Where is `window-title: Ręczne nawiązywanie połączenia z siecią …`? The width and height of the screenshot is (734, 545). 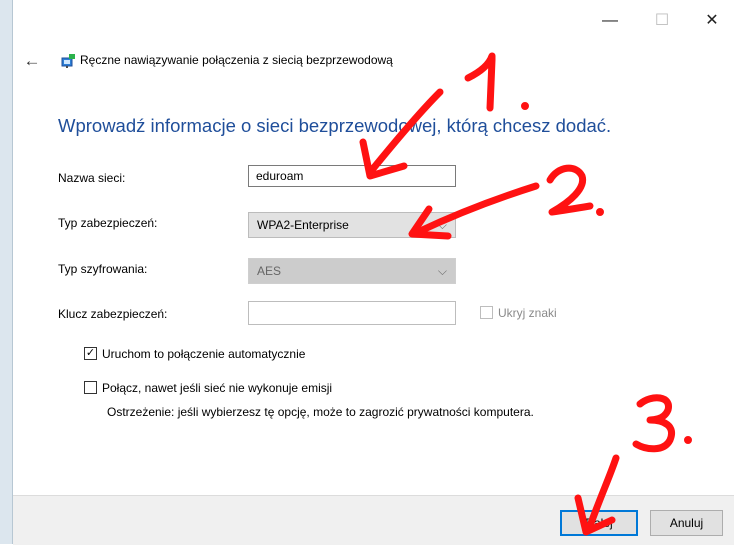
window-title: Ręczne nawiązywanie połączenia z siecią … is located at coordinates (236, 60).